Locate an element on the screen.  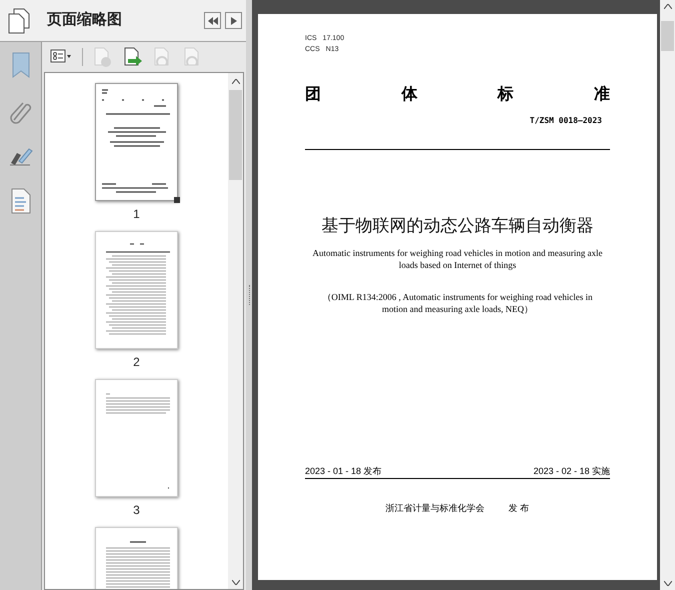
page-insert-icon is located at coordinates (132, 57).